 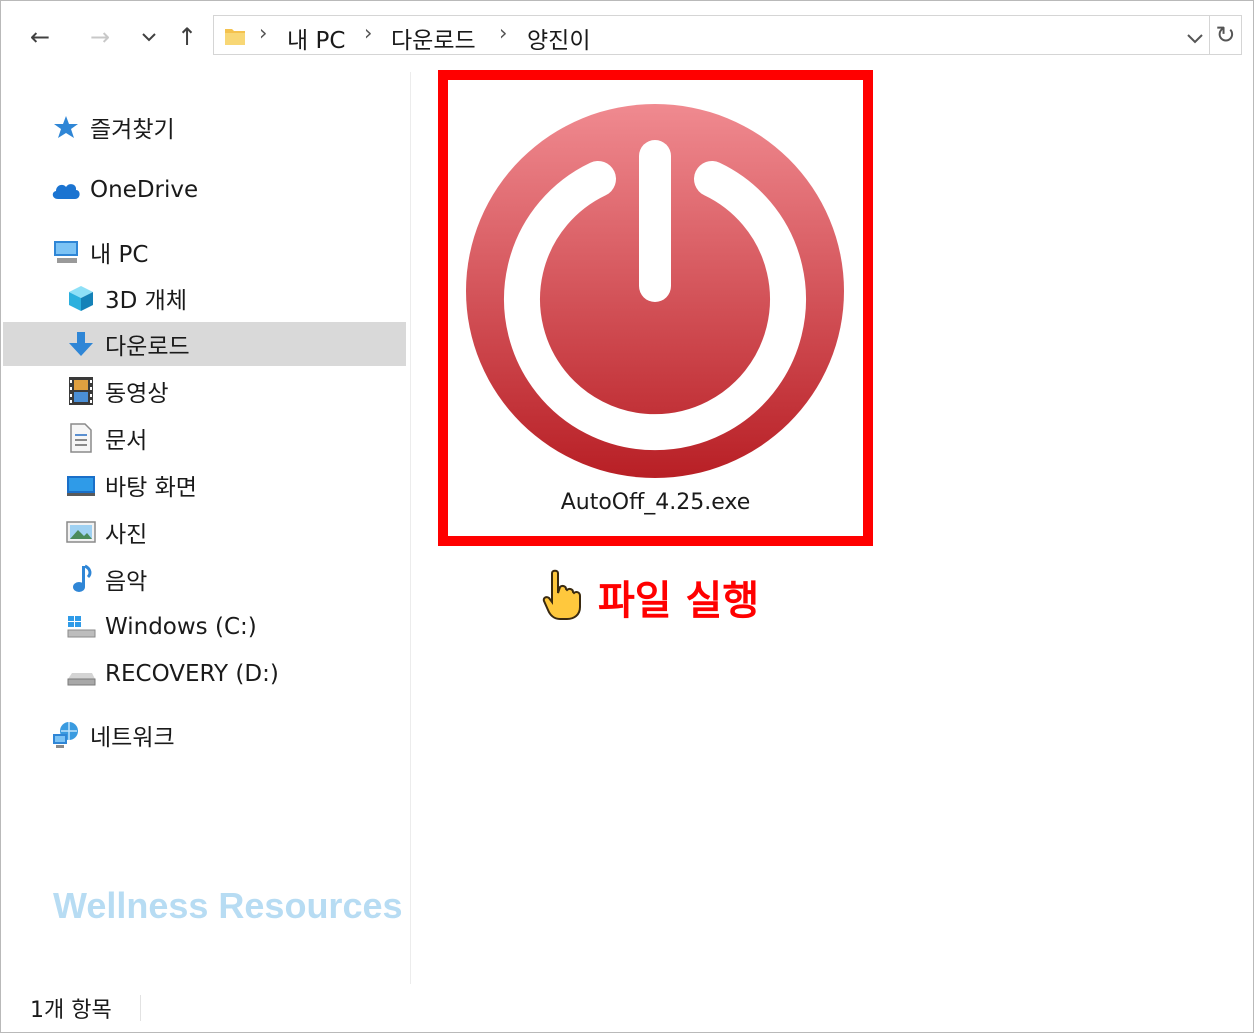 What do you see at coordinates (679, 601) in the screenshot?
I see `callout-text: 파일 실행` at bounding box center [679, 601].